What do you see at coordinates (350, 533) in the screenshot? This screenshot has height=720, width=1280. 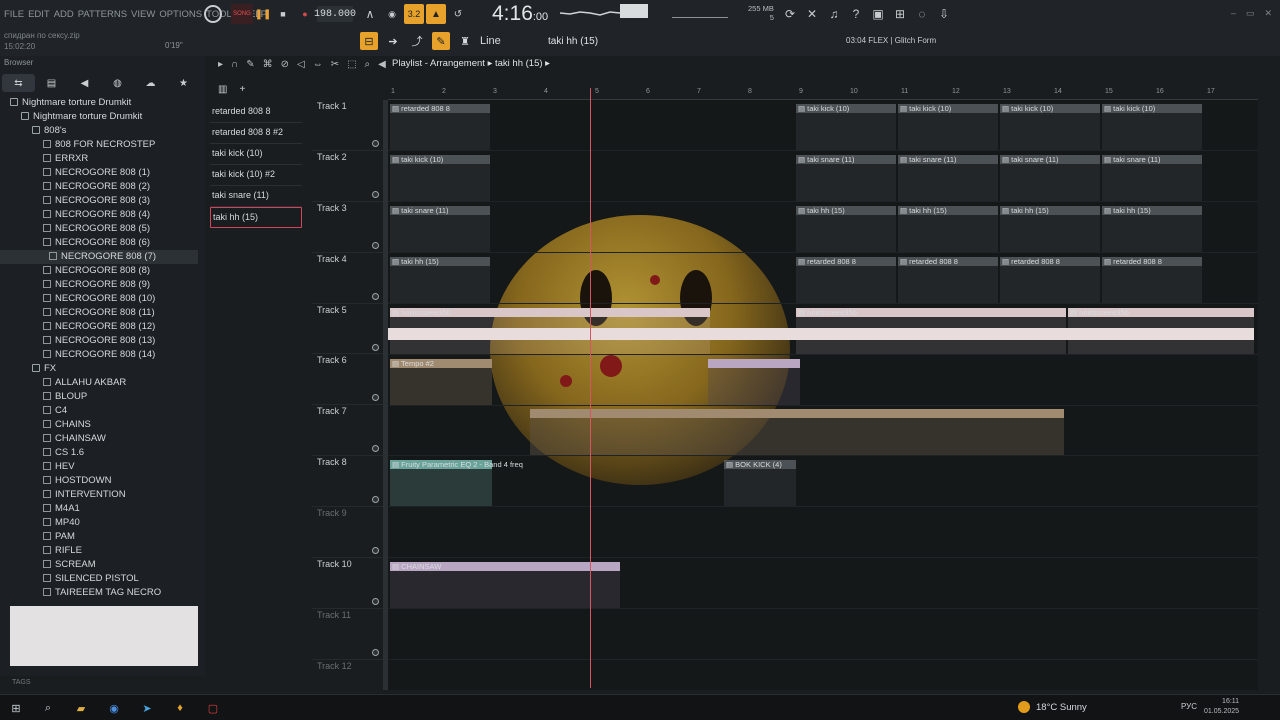 I see `track-header: Track 9` at bounding box center [350, 533].